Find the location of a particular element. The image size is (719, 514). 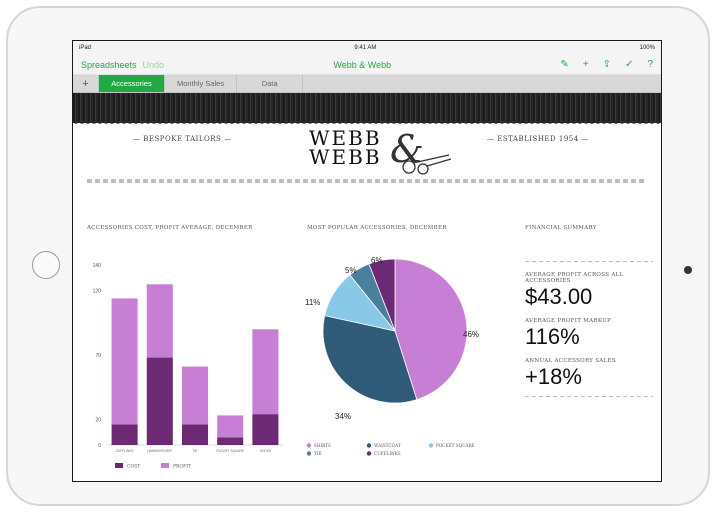

brush-icon: ✎ is located at coordinates (564, 64).